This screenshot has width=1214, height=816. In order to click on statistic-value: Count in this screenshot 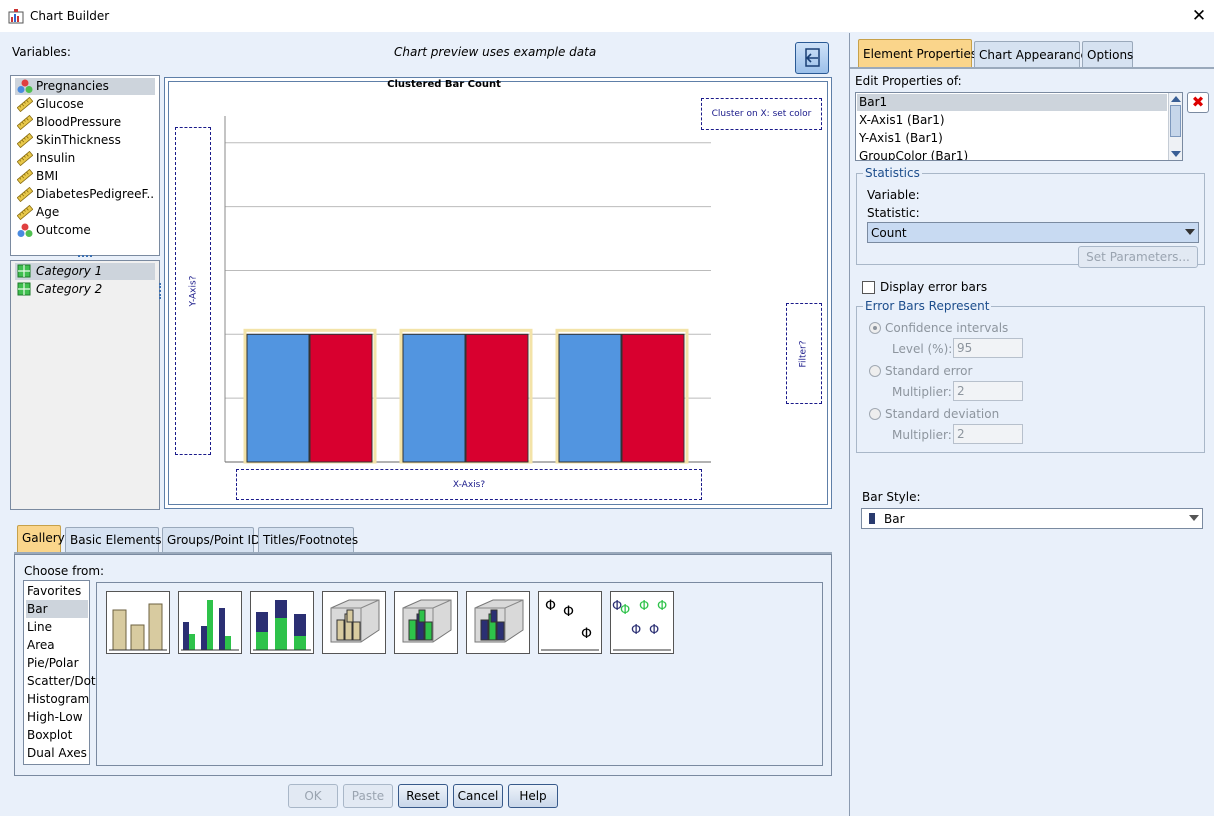, I will do `click(889, 233)`.